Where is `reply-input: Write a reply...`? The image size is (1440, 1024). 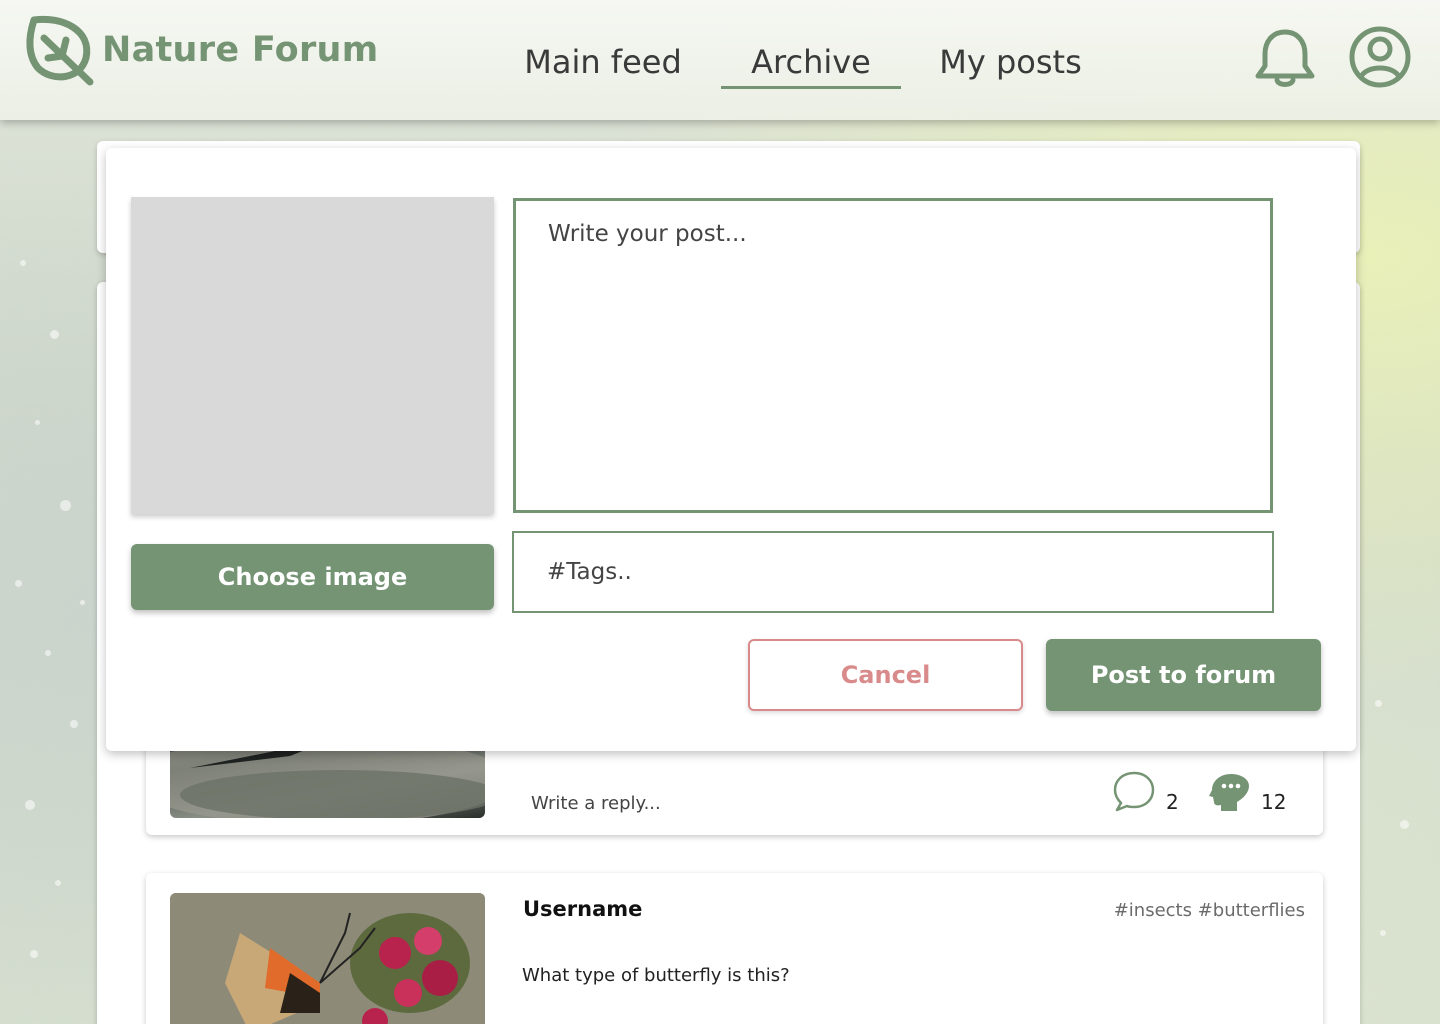 reply-input: Write a reply... is located at coordinates (596, 803).